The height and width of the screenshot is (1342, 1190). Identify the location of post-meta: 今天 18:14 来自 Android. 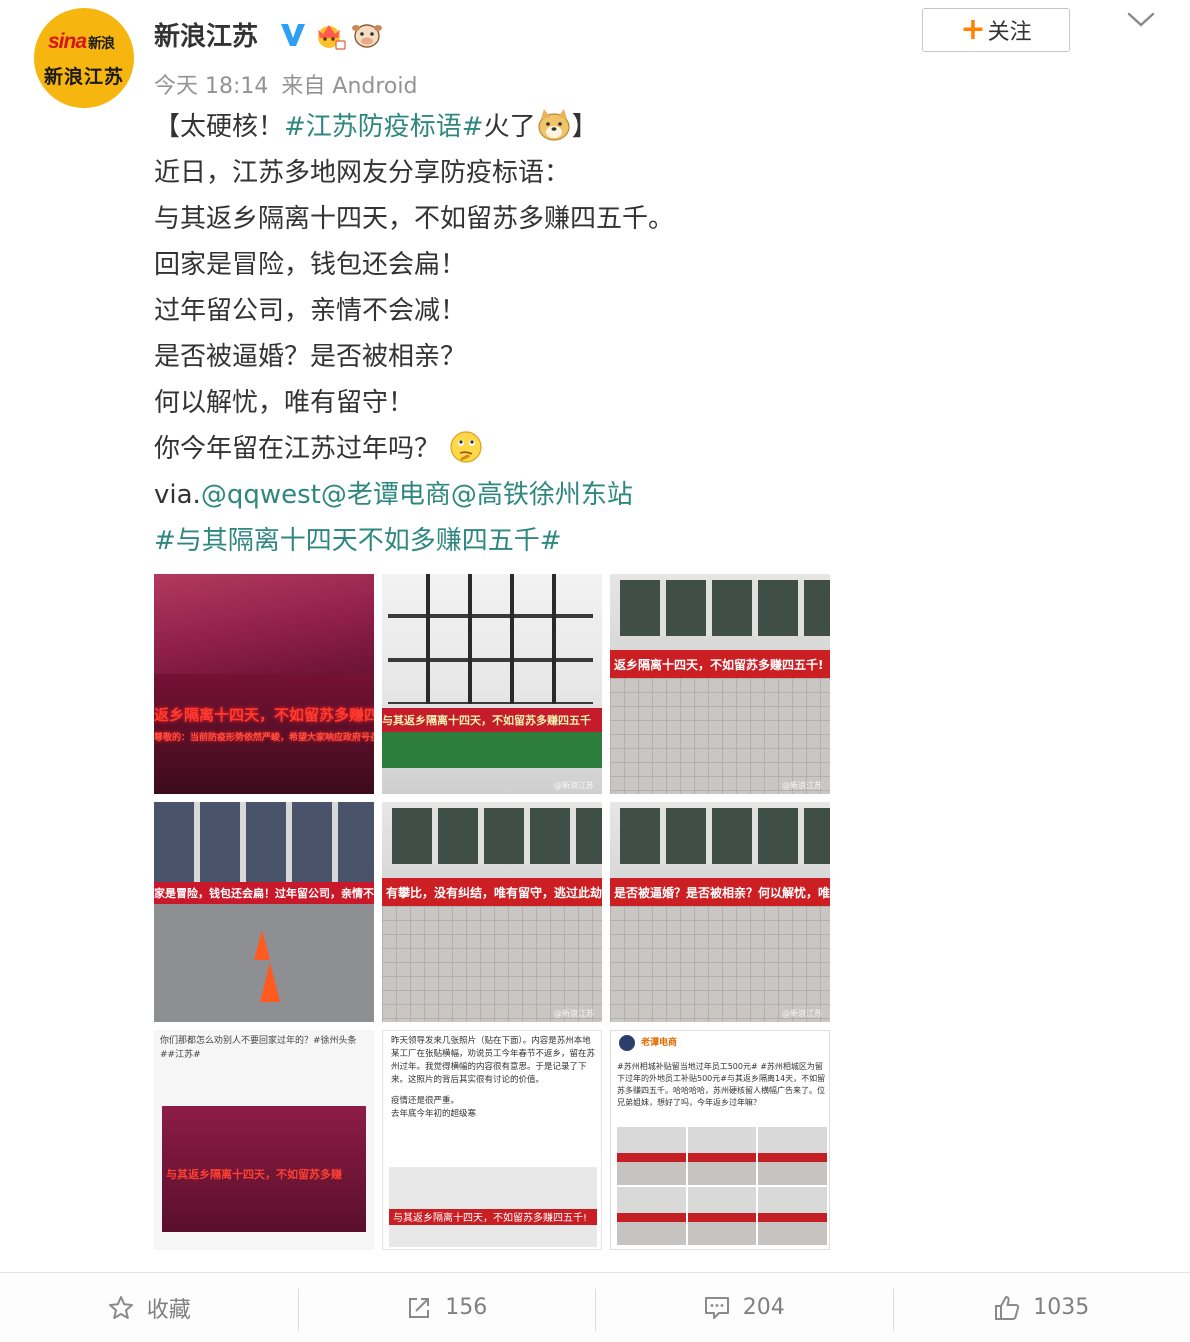
(288, 84).